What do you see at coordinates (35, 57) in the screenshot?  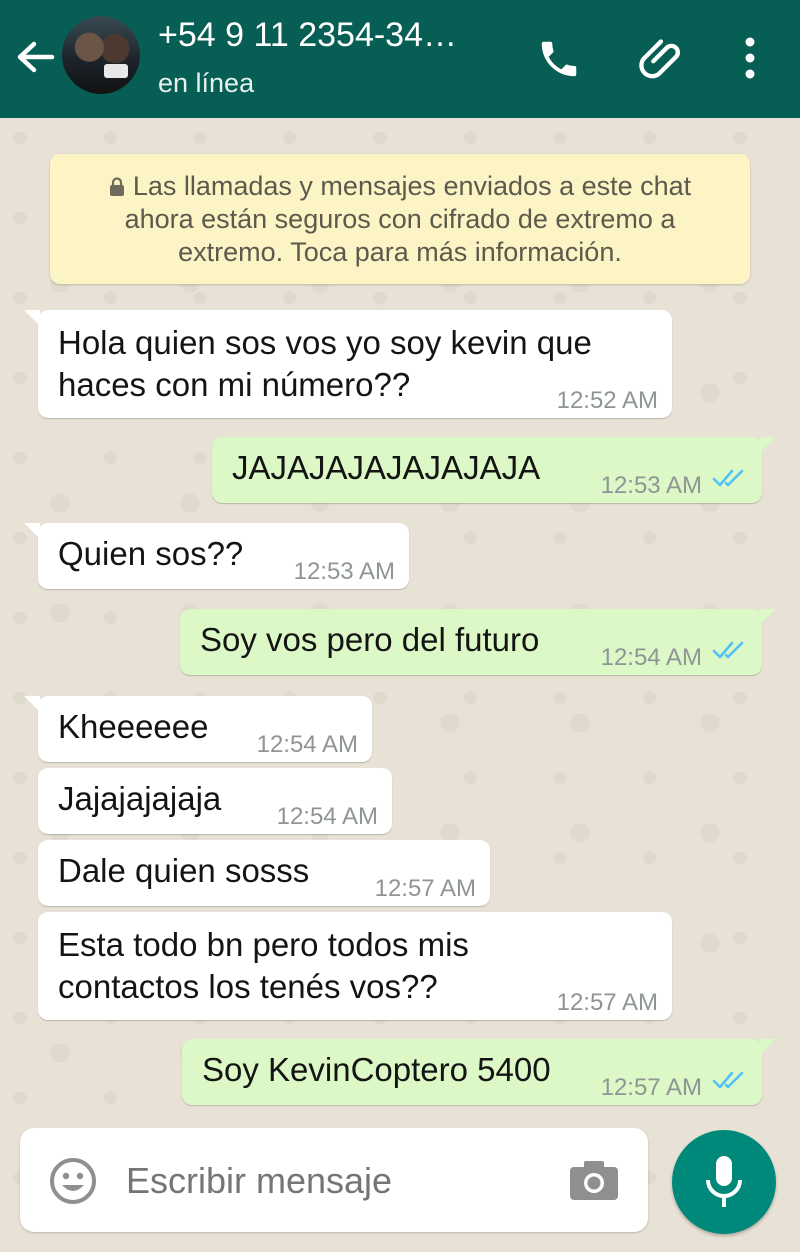 I see `arrow-left-icon` at bounding box center [35, 57].